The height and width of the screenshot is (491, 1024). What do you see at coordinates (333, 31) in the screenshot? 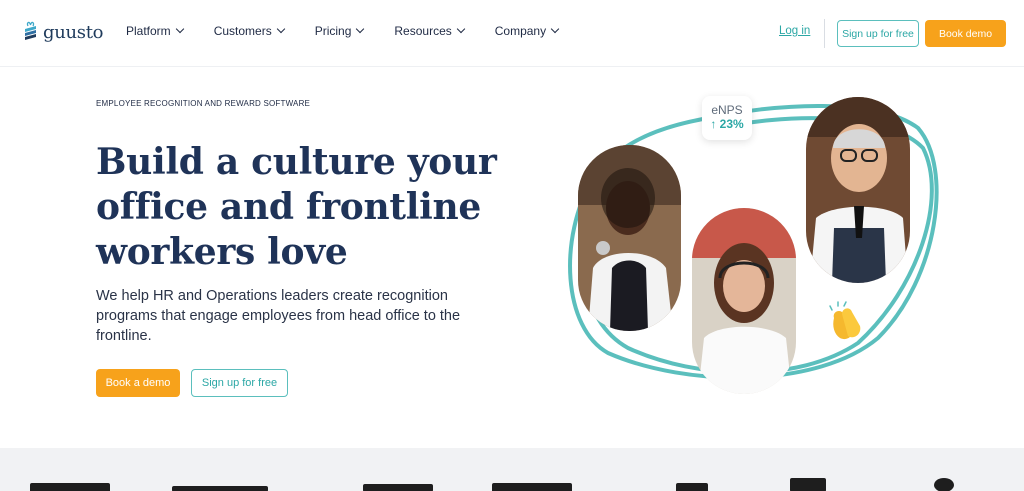
I see `nav-item-label: Pricing` at bounding box center [333, 31].